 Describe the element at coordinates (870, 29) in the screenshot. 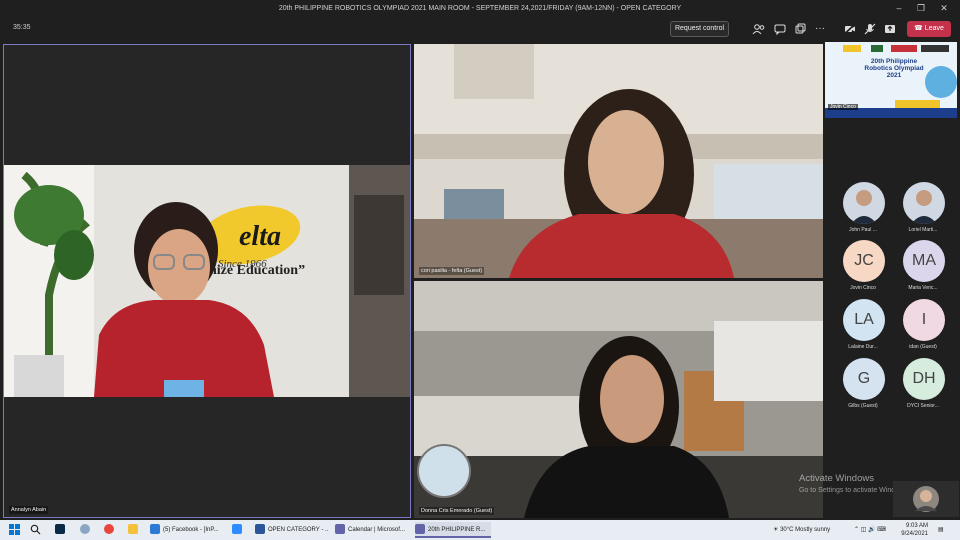

I see `mic-off-icon` at that location.